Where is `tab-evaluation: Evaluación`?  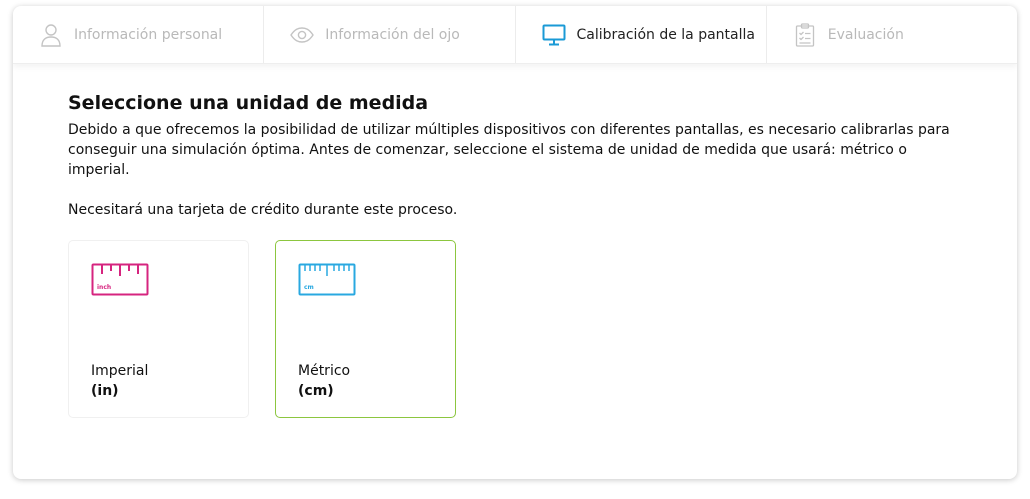 tab-evaluation: Evaluación is located at coordinates (892, 34).